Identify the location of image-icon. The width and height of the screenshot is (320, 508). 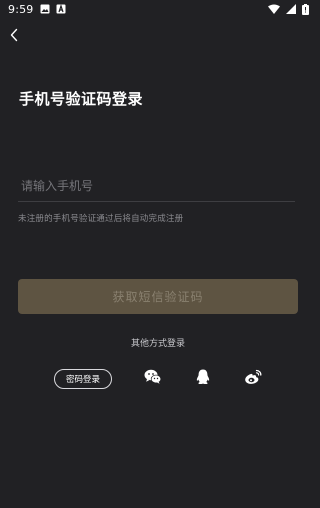
(45, 9).